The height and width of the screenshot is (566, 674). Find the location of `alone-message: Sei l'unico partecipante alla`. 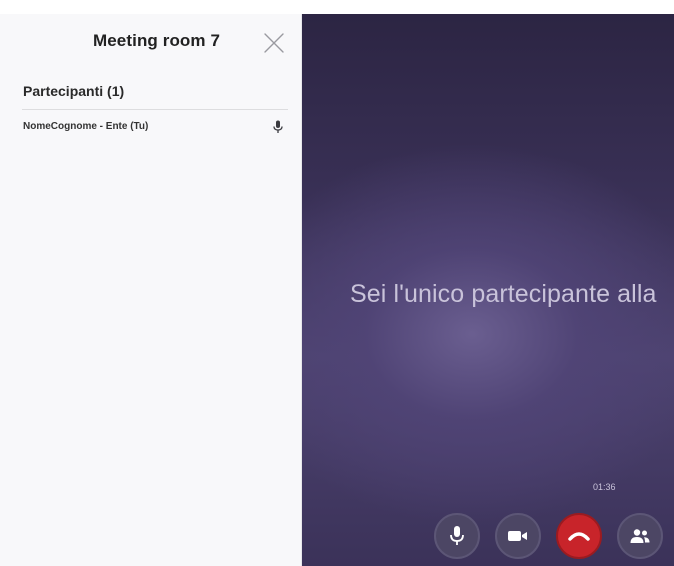

alone-message: Sei l'unico partecipante alla is located at coordinates (503, 294).